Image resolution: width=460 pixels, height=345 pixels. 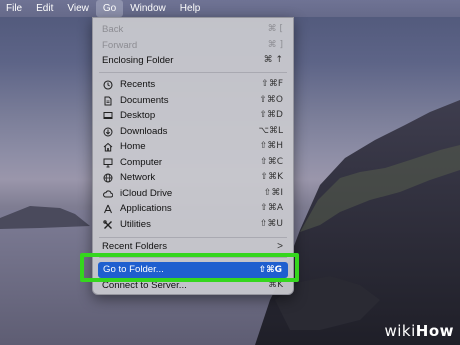 What do you see at coordinates (189, 267) in the screenshot?
I see `highlight-box` at bounding box center [189, 267].